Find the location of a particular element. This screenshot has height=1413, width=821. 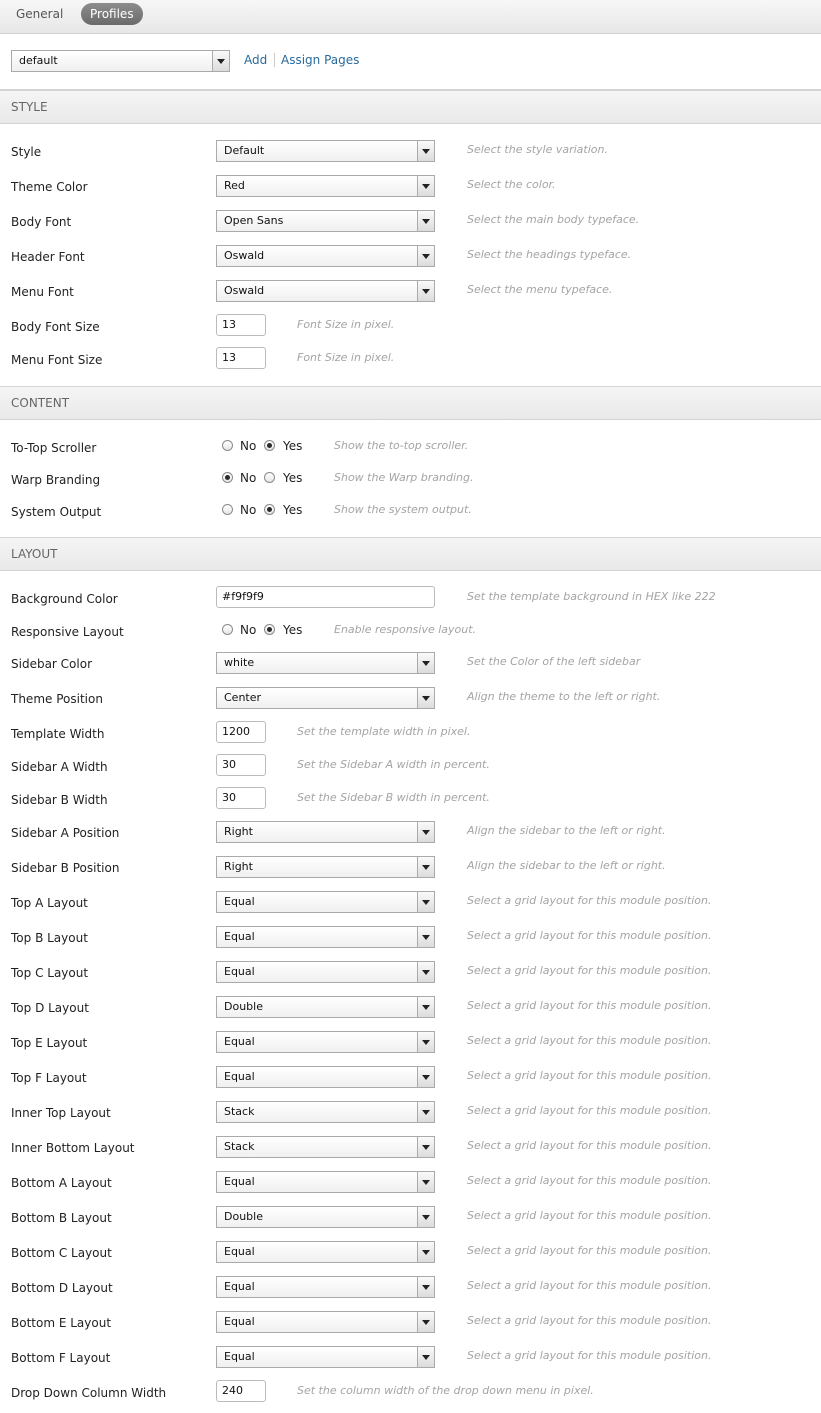

theme-position-select: Center is located at coordinates (325, 698).